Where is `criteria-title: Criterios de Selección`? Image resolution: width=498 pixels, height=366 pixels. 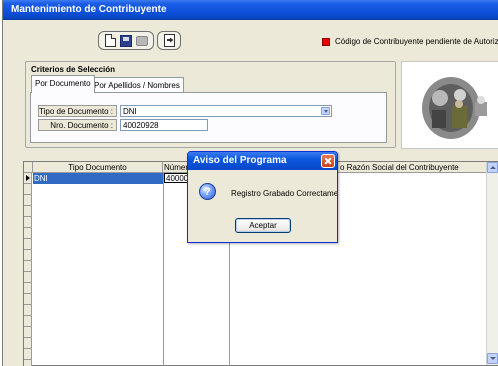 criteria-title: Criterios de Selección is located at coordinates (73, 69).